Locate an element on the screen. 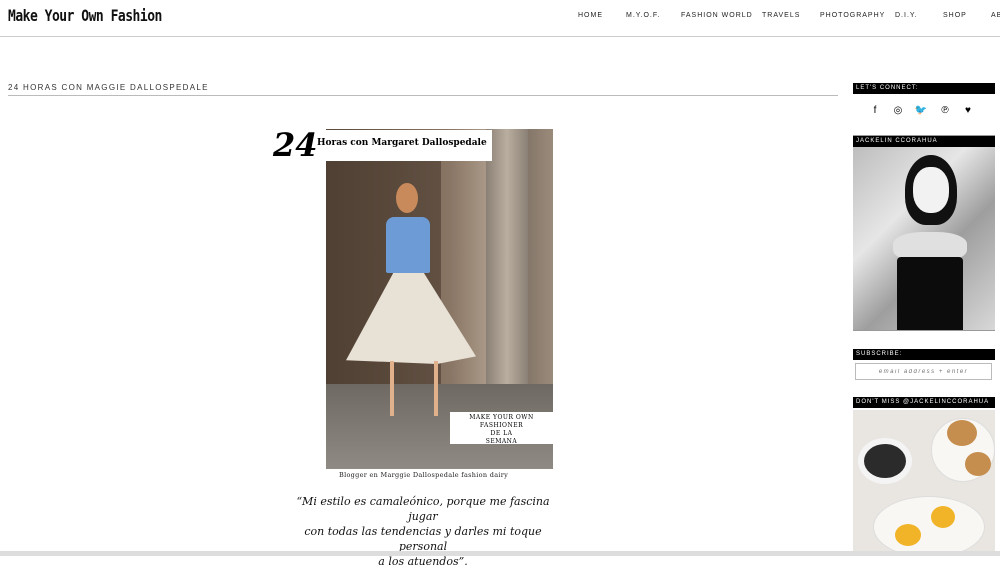  image-label-line: DE LA is located at coordinates (501, 433).